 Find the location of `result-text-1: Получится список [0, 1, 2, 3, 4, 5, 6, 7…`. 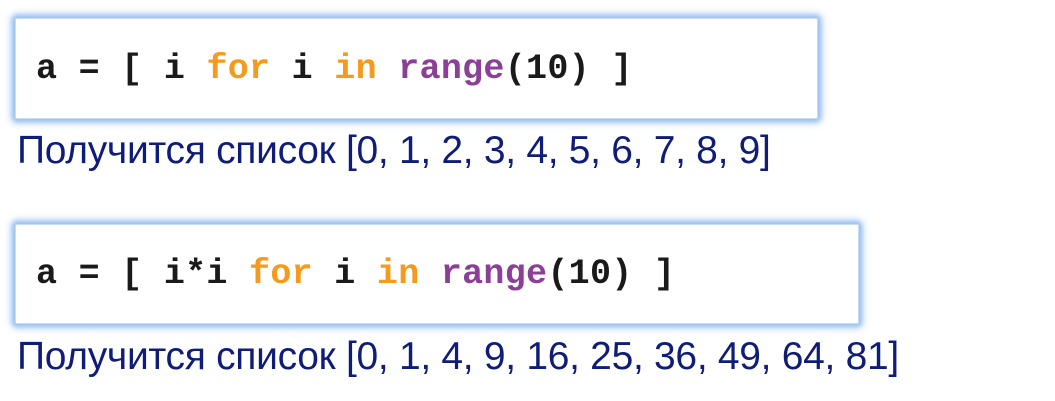

result-text-1: Получится список [0, 1, 2, 3, 4, 5, 6, 7… is located at coordinates (394, 151).